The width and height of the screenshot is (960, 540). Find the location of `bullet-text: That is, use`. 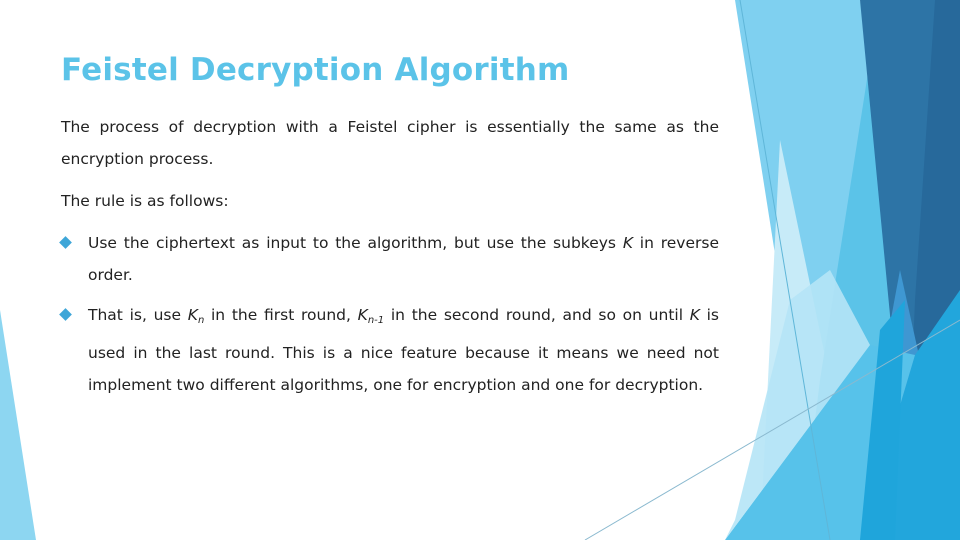

bullet-text: That is, use is located at coordinates (138, 315).